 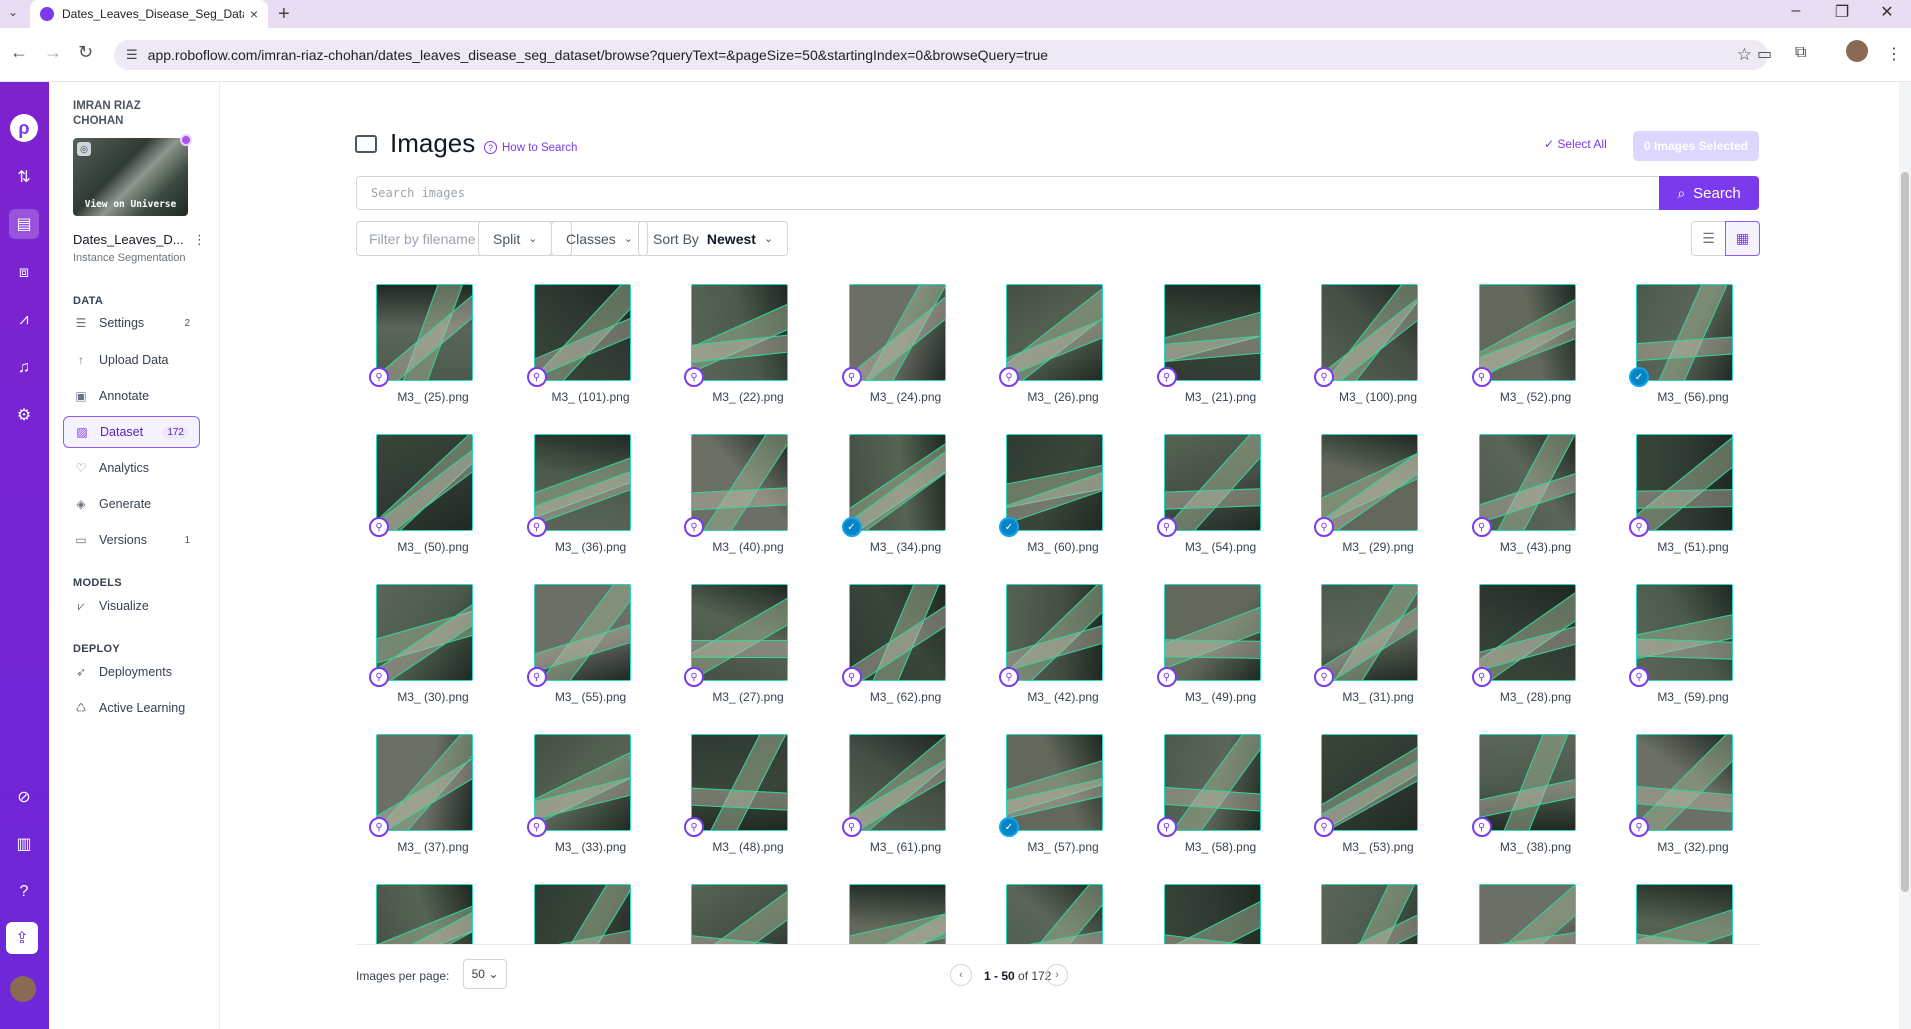 I want to click on workflows-icon: ⧈, so click(x=24, y=273).